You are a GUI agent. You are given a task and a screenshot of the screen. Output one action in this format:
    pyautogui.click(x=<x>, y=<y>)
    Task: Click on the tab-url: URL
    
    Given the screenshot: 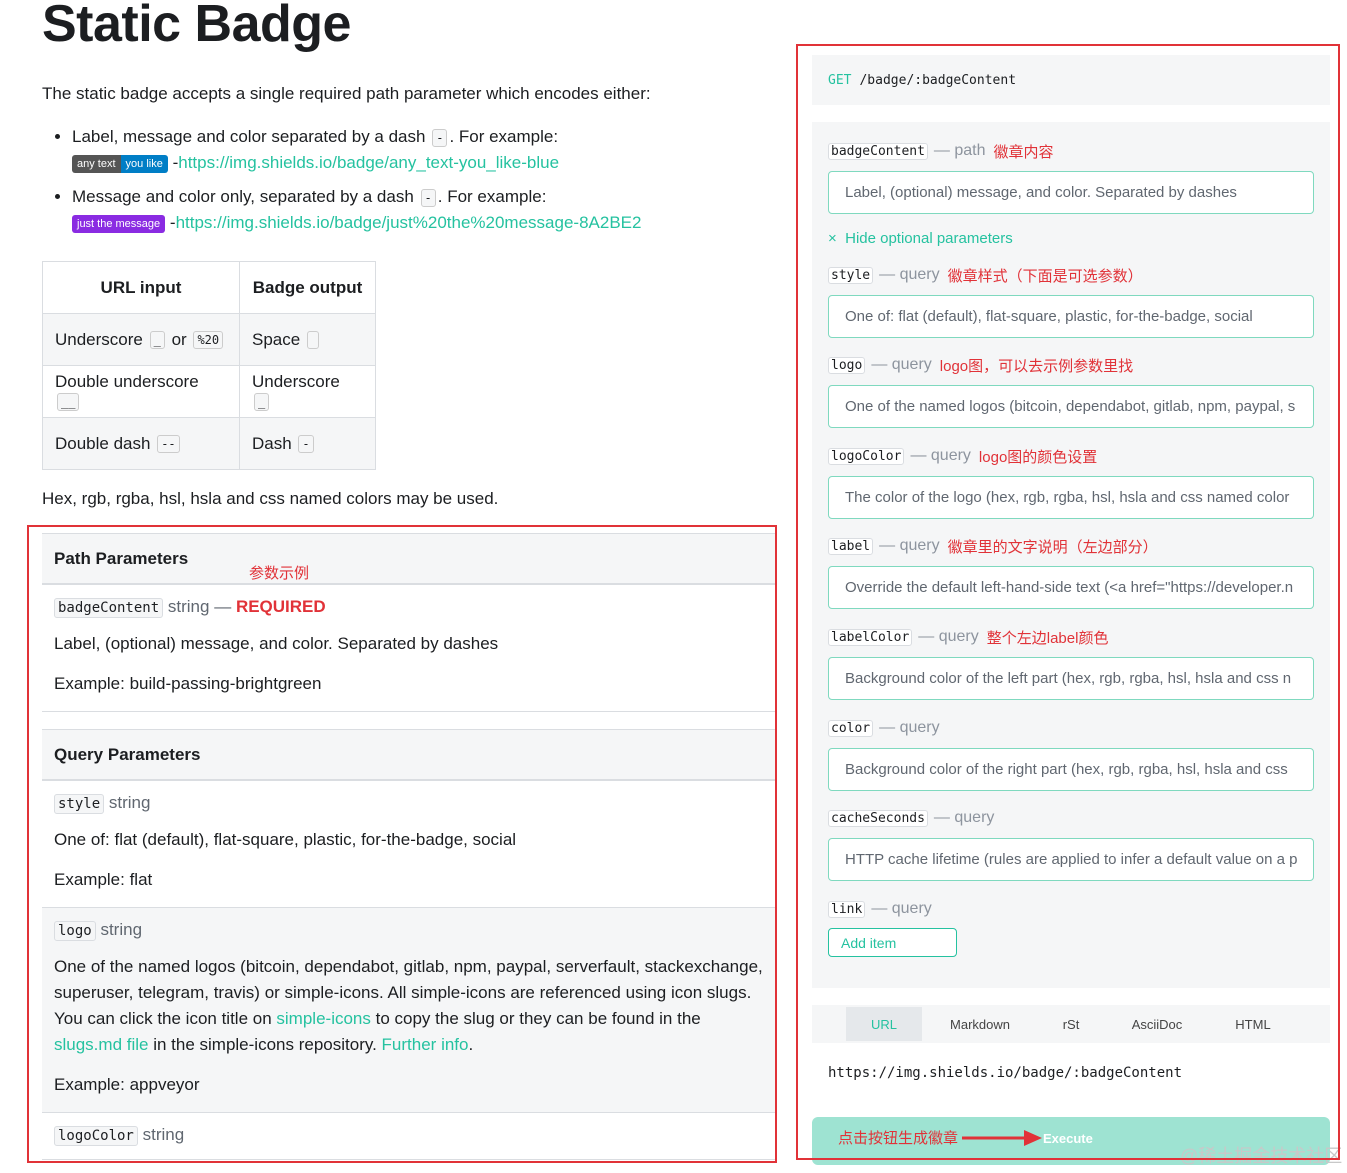 What is the action you would take?
    pyautogui.click(x=884, y=1024)
    